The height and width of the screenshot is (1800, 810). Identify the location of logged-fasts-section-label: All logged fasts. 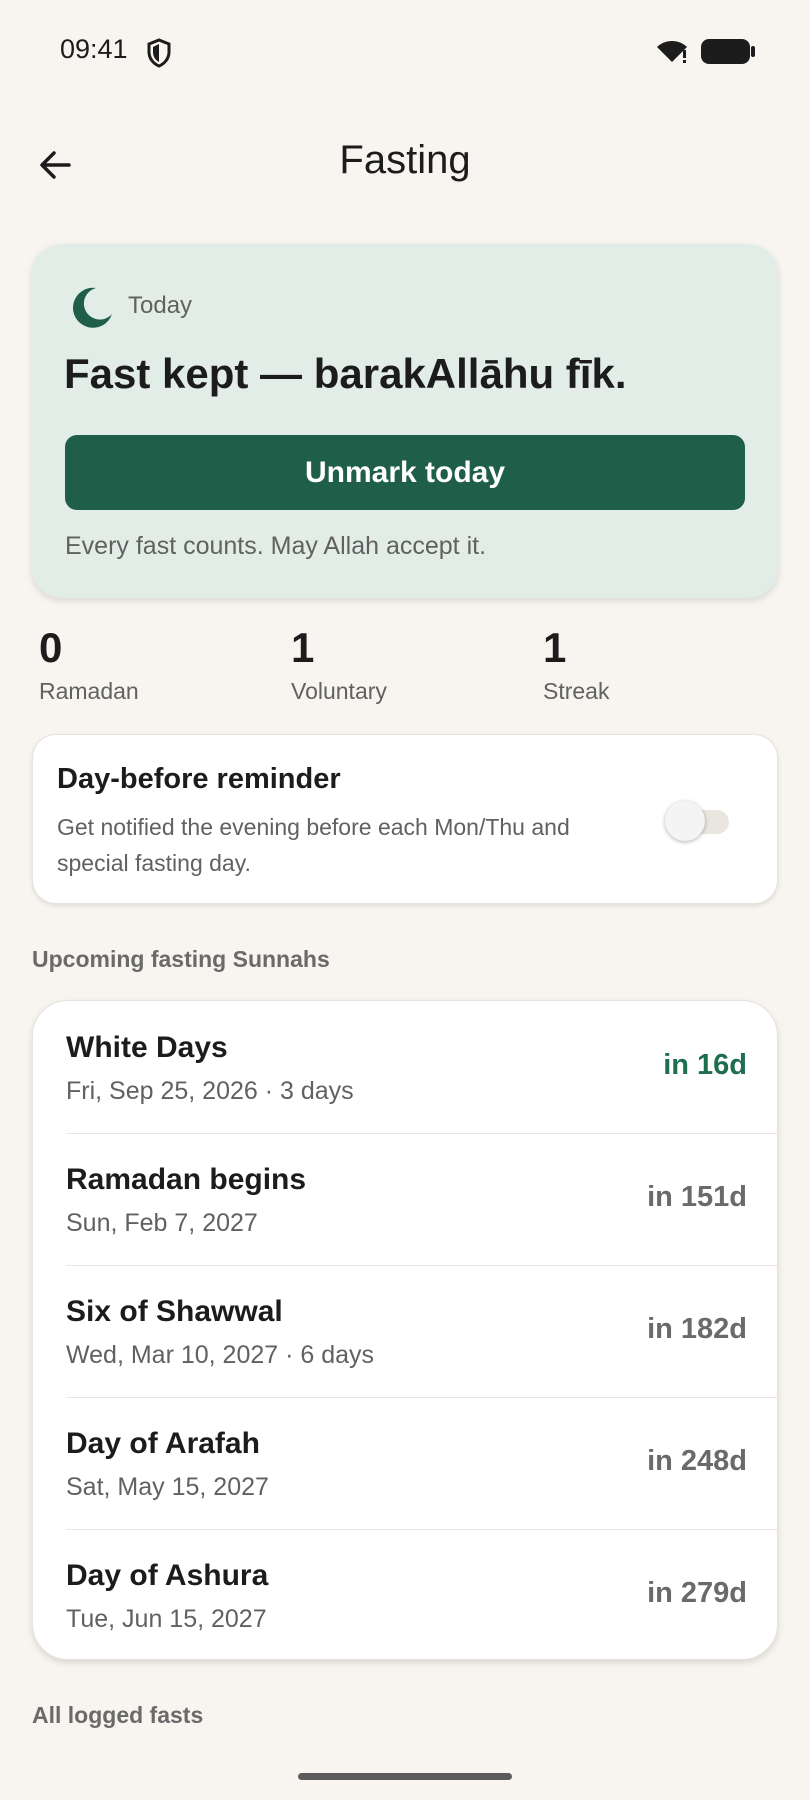
(118, 1715).